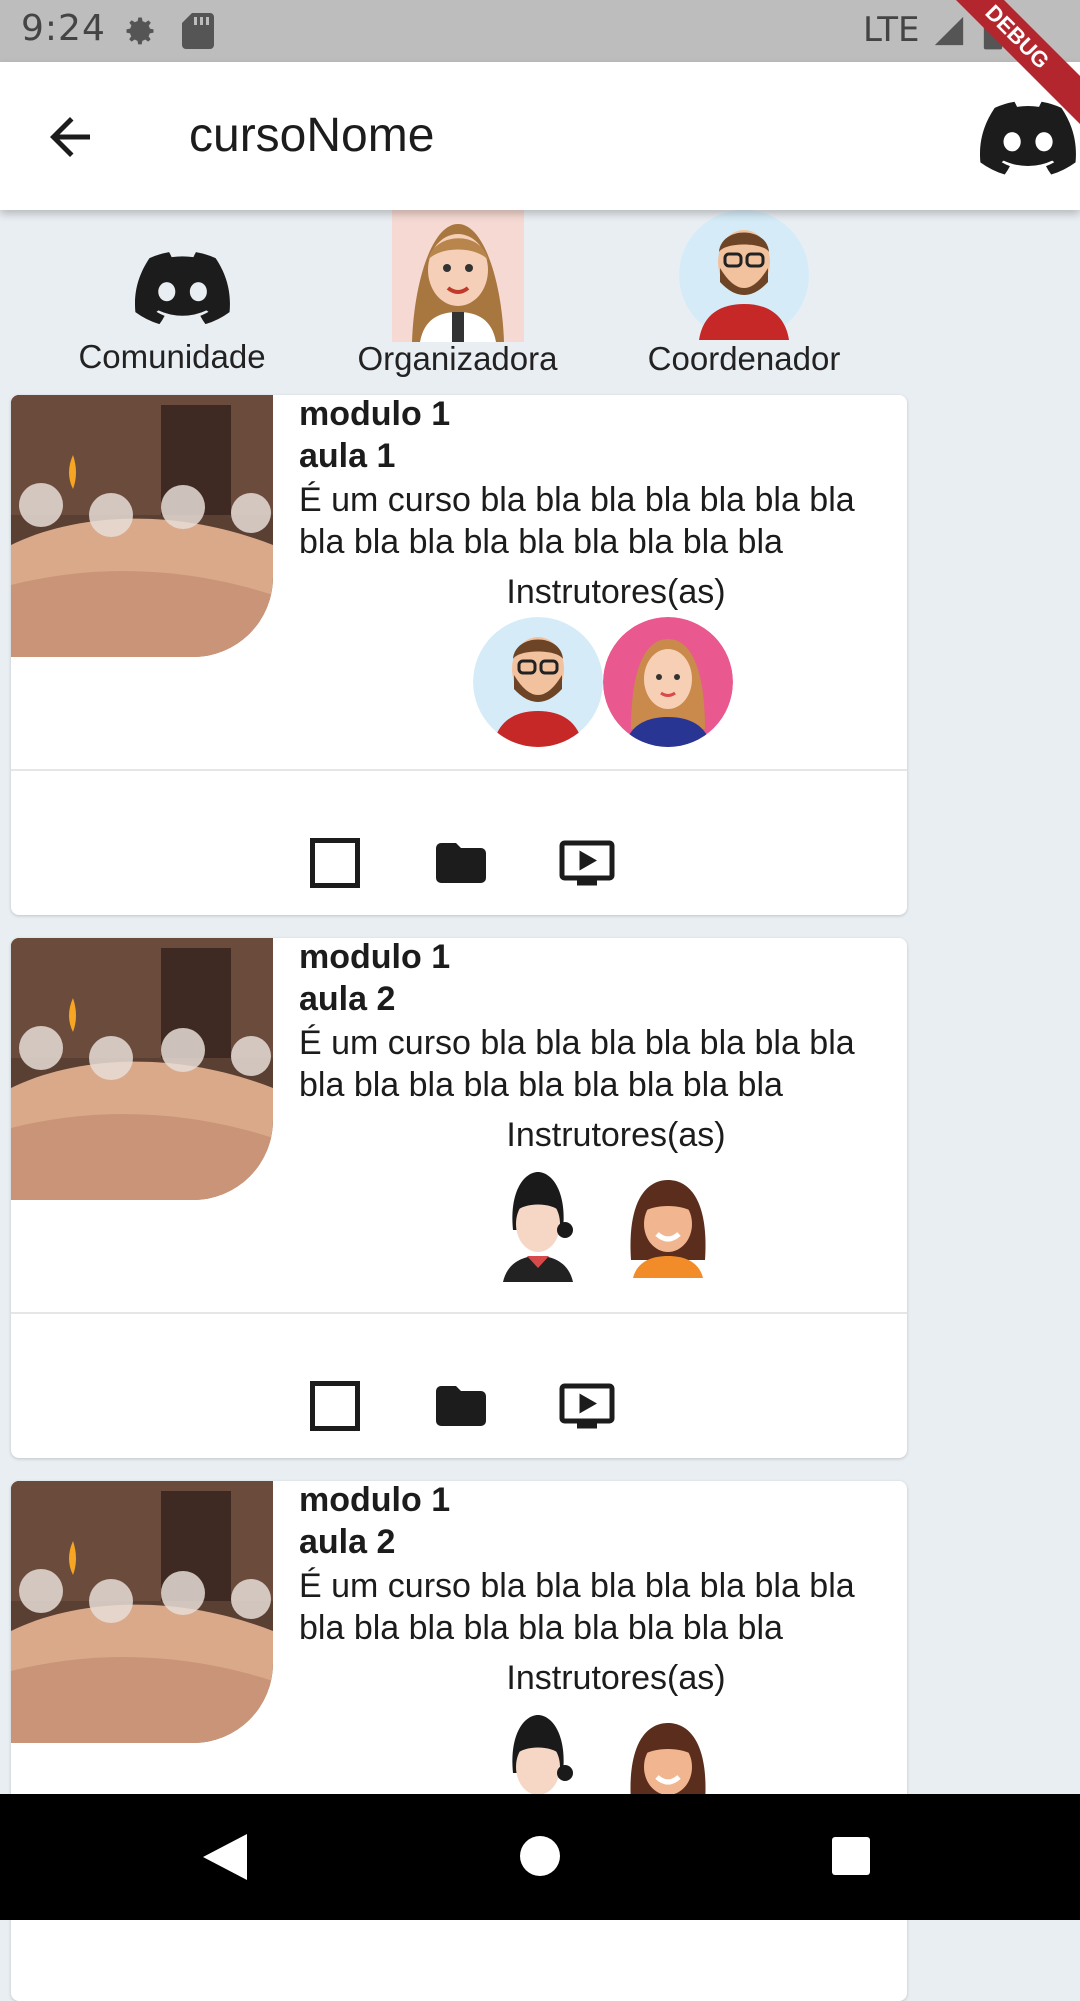 The width and height of the screenshot is (1080, 2001). What do you see at coordinates (198, 31) in the screenshot?
I see `sd-card-icon` at bounding box center [198, 31].